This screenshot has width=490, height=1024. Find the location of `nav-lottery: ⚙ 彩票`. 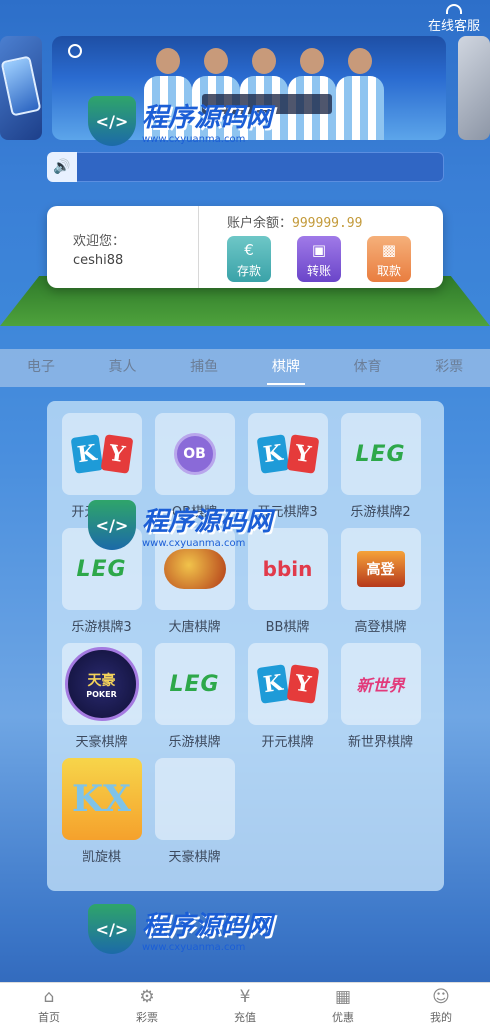

nav-lottery: ⚙ 彩票 is located at coordinates (147, 1003).